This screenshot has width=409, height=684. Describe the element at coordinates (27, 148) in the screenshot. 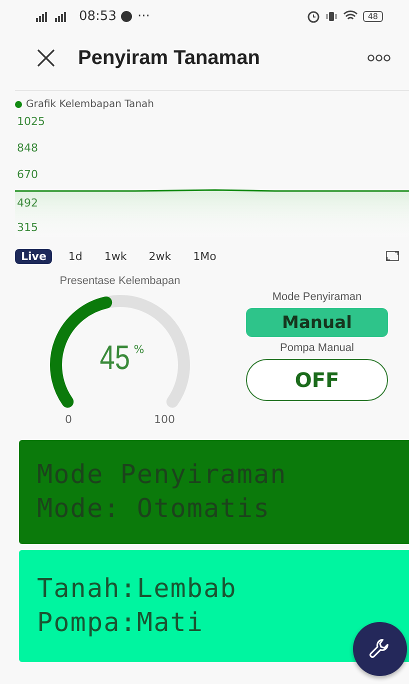

I see `y-tick-label: 848` at that location.